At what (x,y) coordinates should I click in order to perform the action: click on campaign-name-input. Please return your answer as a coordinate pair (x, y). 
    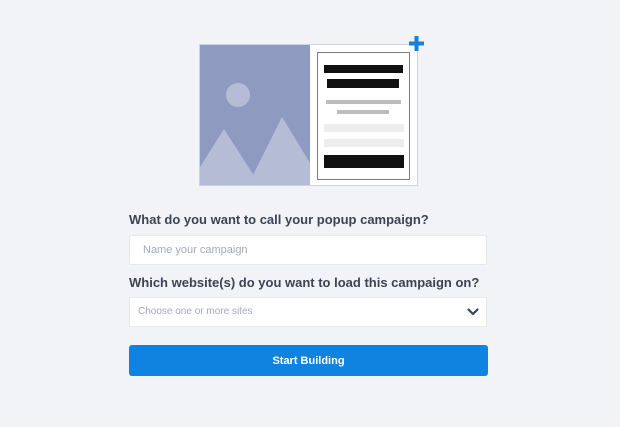
    Looking at the image, I should click on (308, 250).